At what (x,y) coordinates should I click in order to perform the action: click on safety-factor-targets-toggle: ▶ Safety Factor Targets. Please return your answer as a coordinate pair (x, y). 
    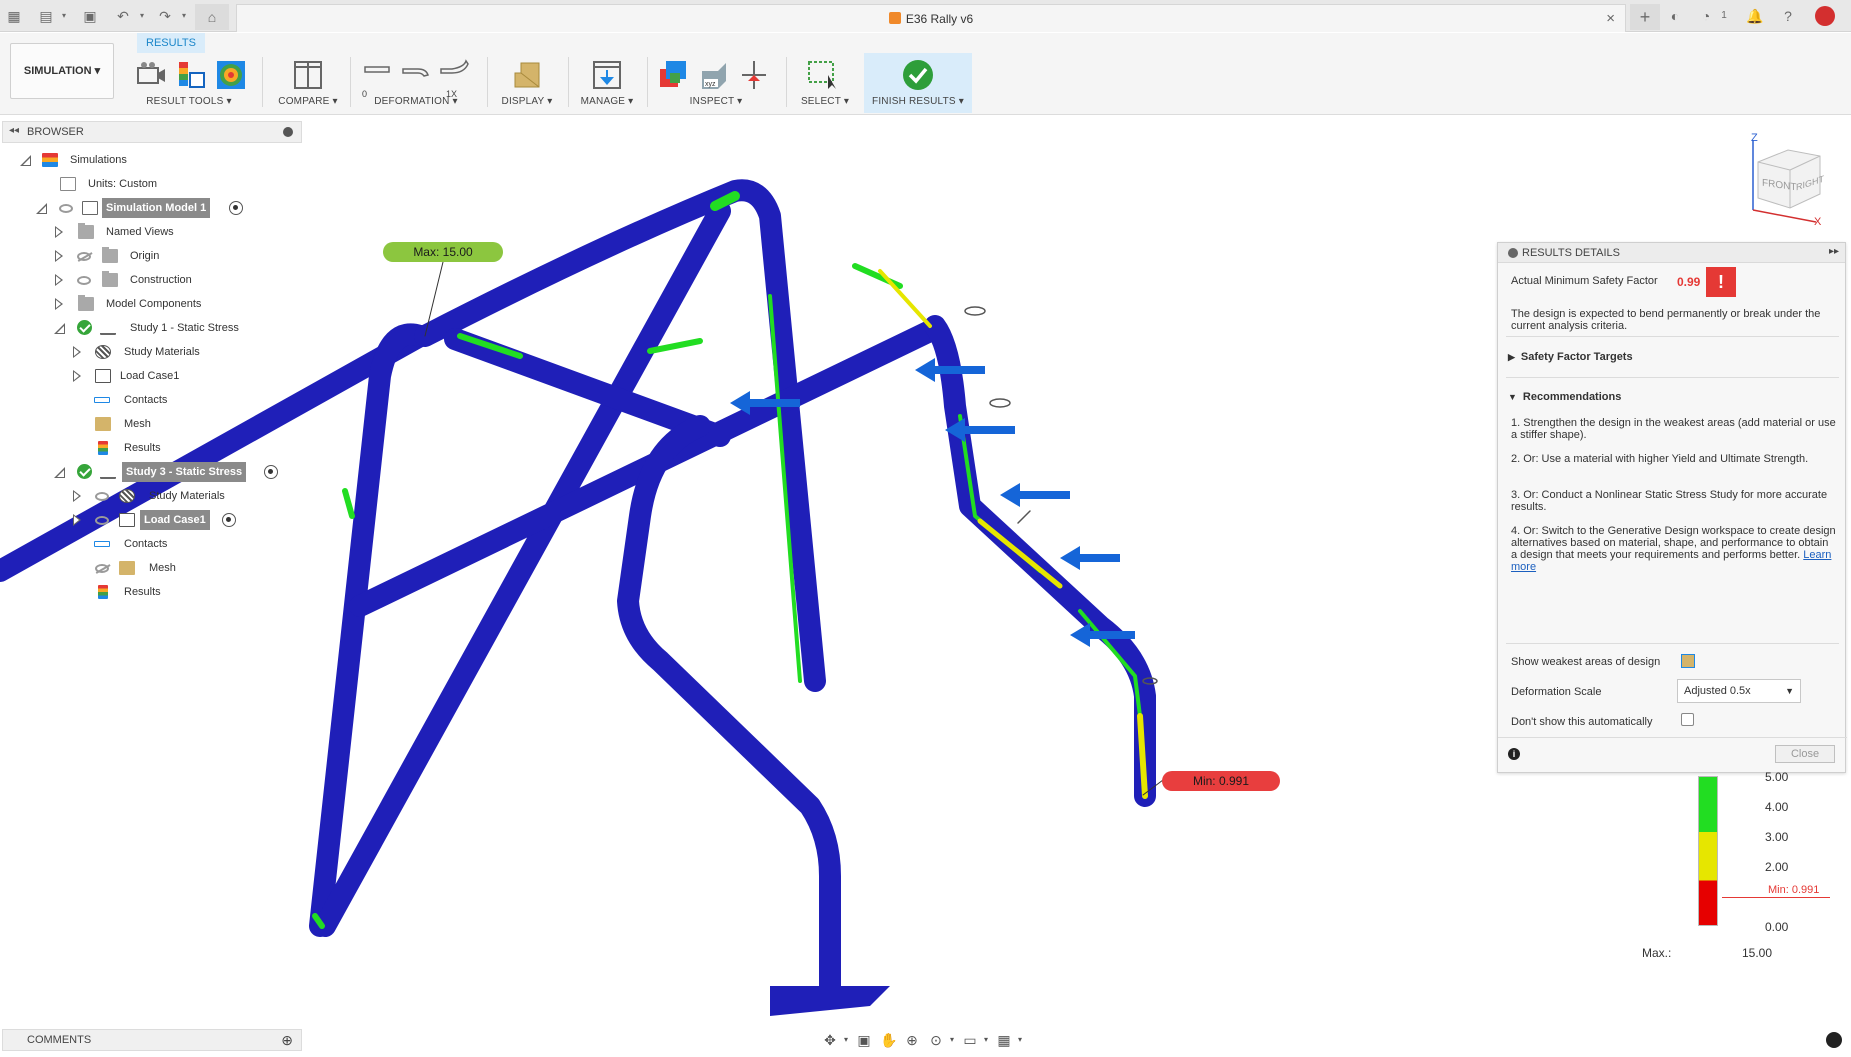
    Looking at the image, I should click on (1570, 357).